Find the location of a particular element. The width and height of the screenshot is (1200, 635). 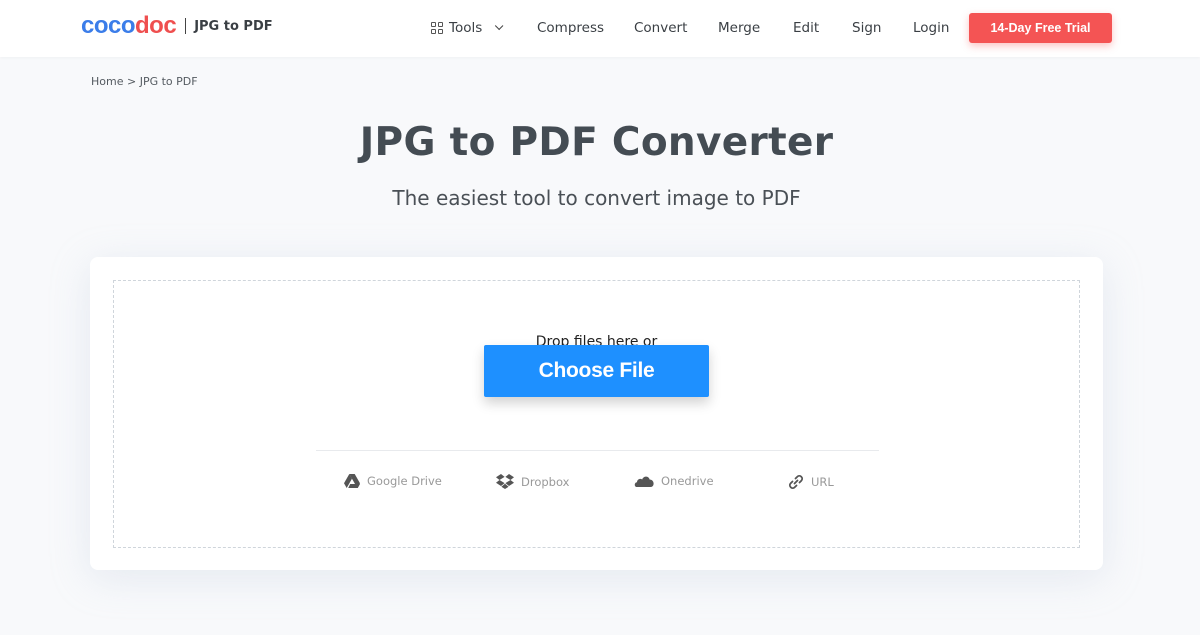

choose-file-button: Choose File is located at coordinates (596, 371).